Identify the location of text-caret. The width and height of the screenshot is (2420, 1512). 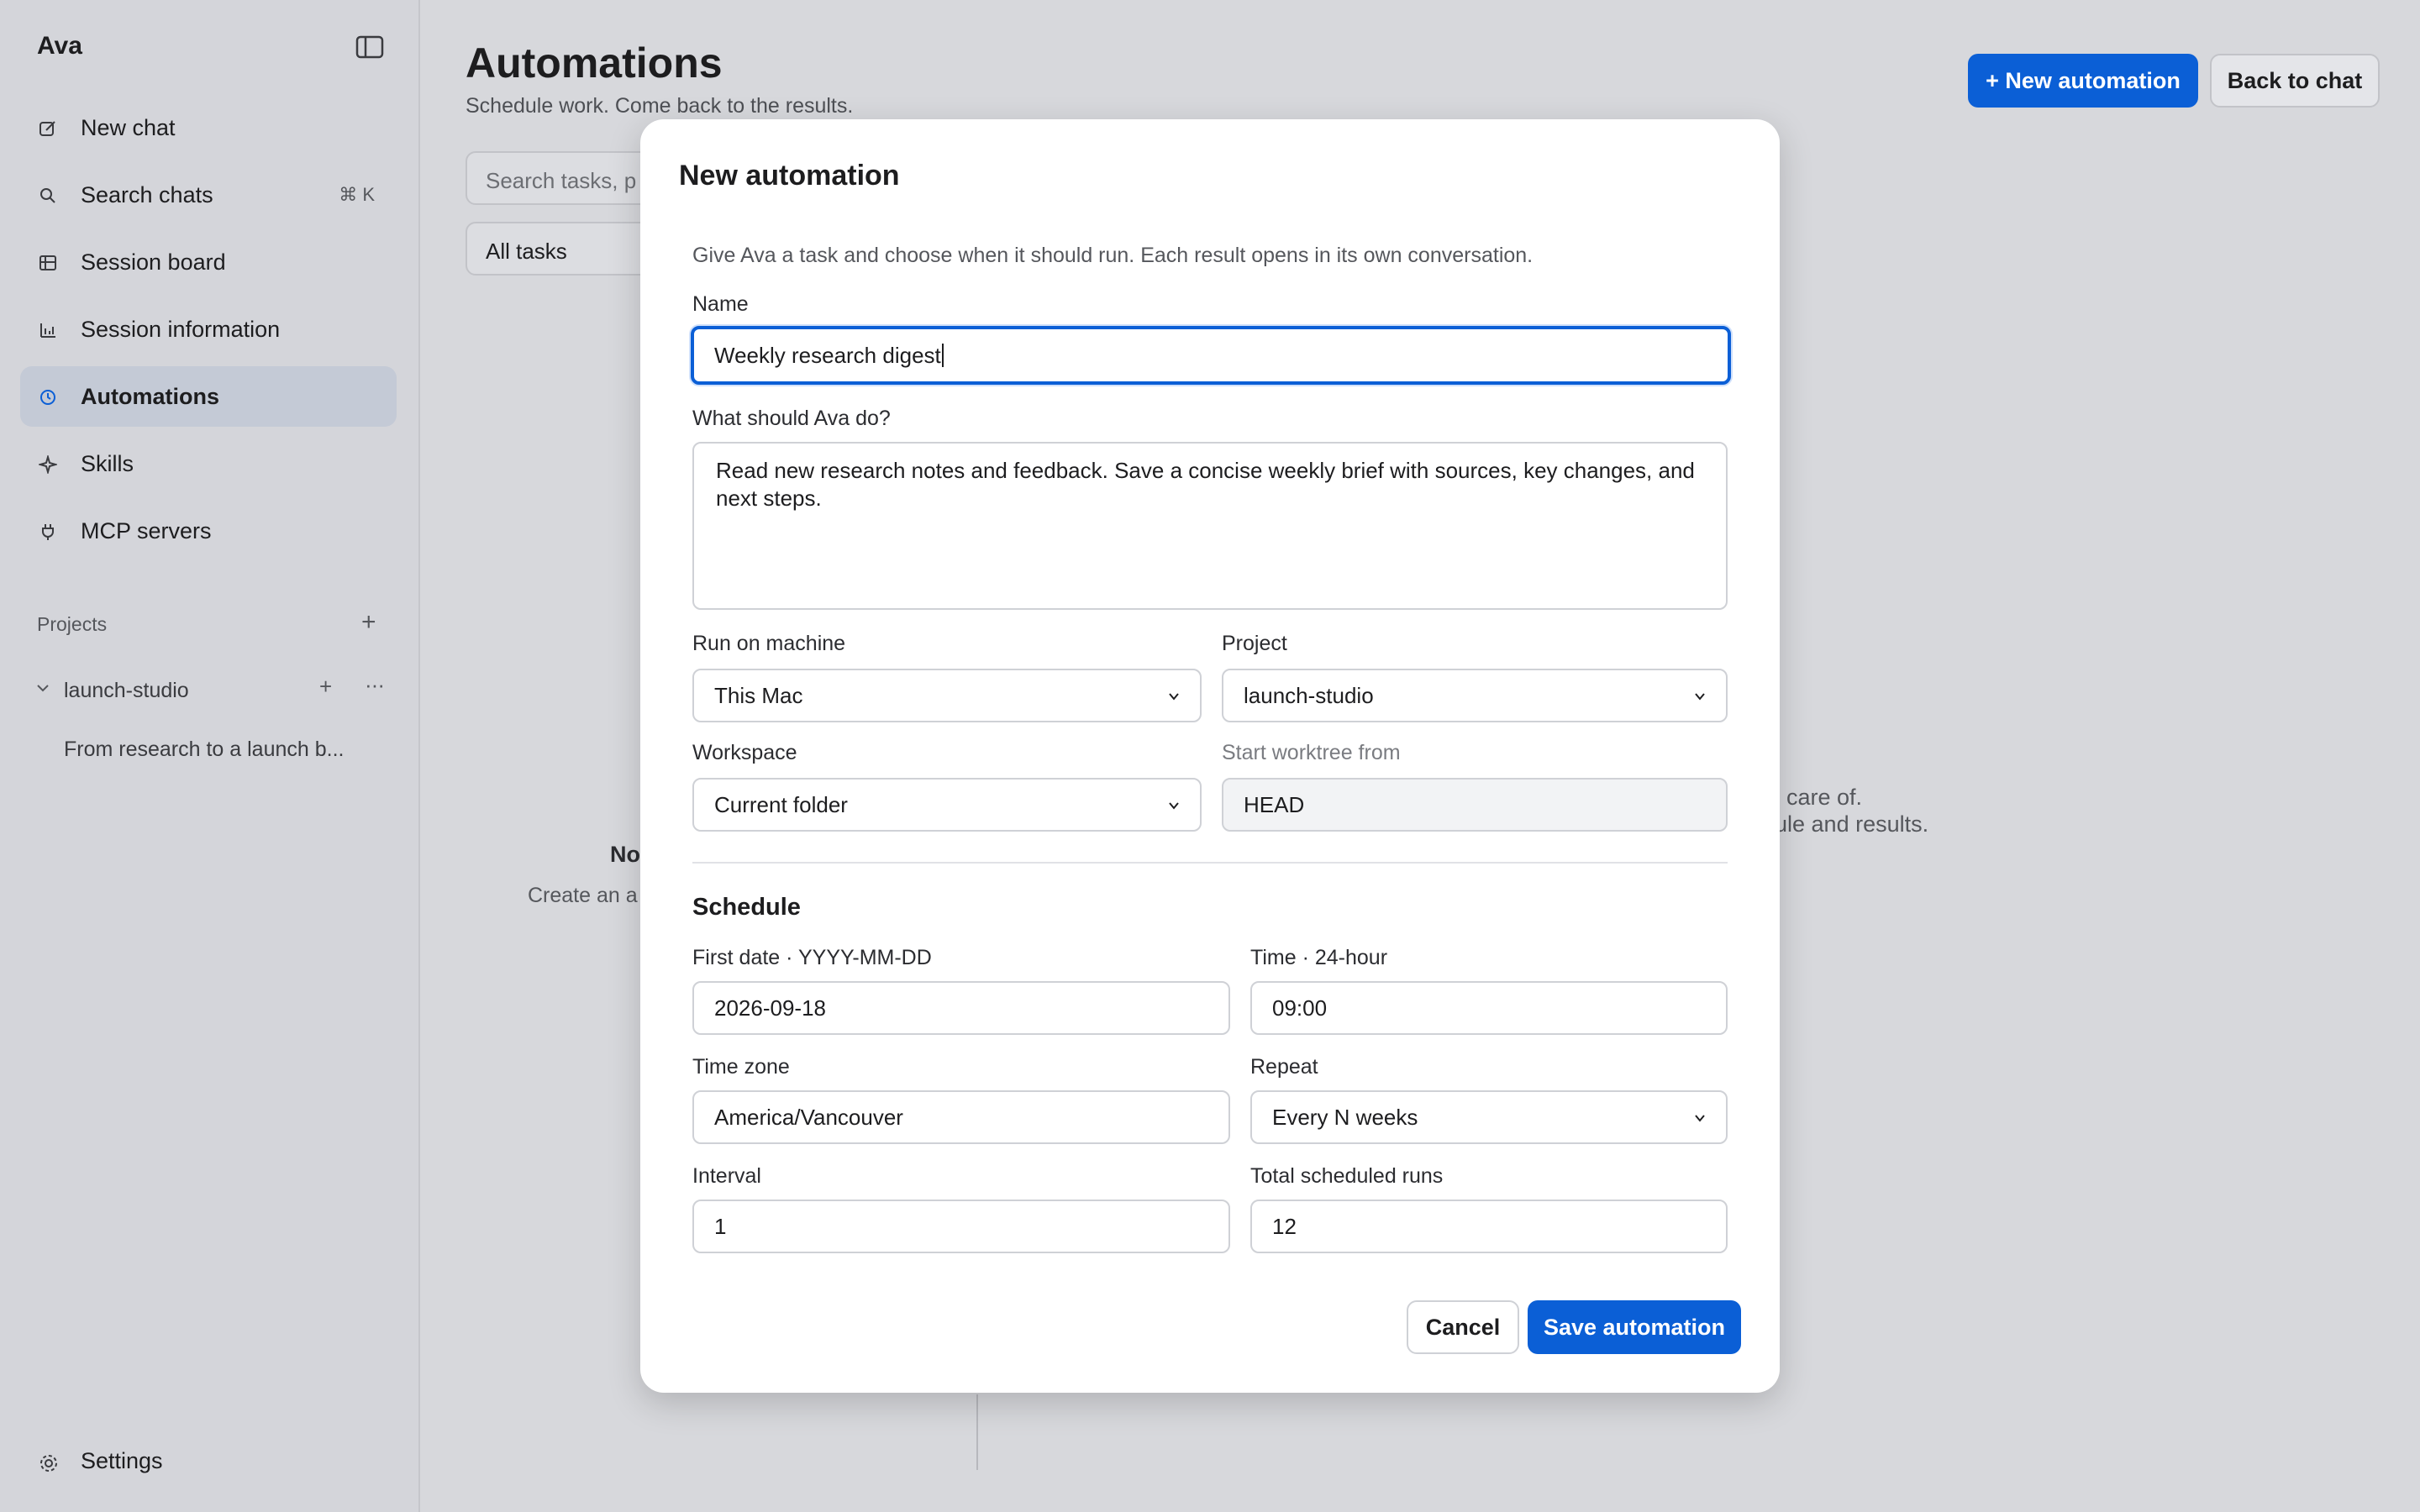
(942, 355).